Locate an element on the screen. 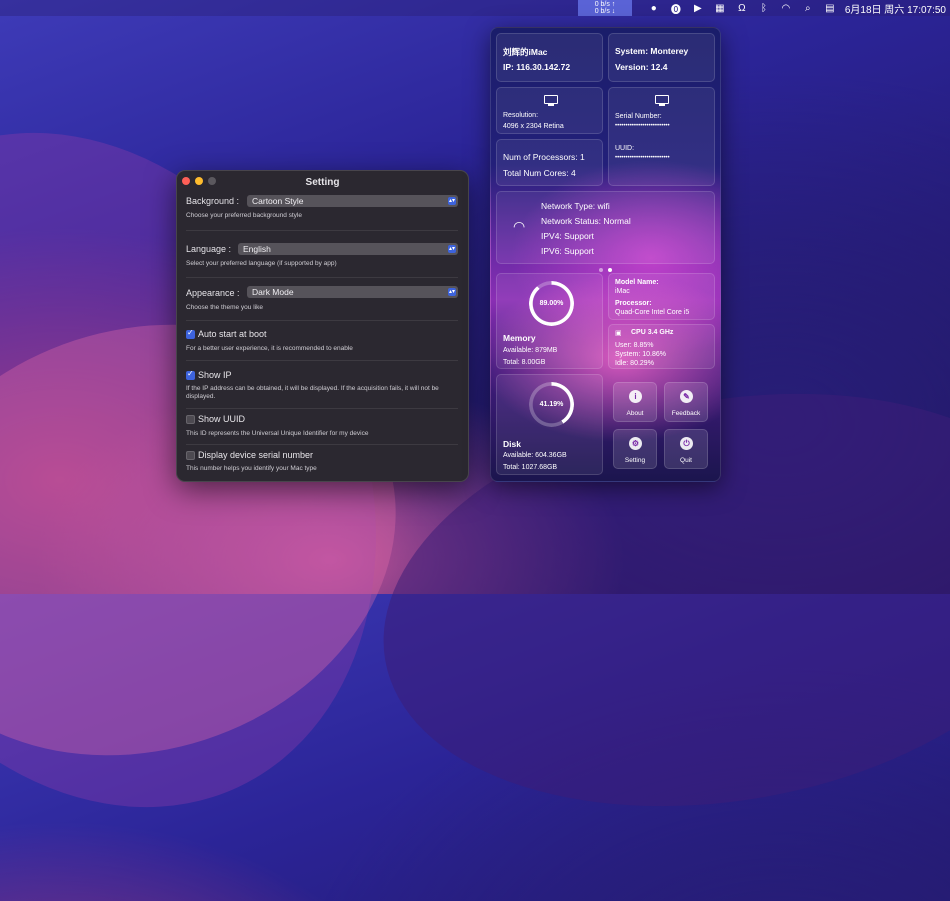 This screenshot has width=950, height=901. system-version: Version: 12.4 is located at coordinates (641, 67).